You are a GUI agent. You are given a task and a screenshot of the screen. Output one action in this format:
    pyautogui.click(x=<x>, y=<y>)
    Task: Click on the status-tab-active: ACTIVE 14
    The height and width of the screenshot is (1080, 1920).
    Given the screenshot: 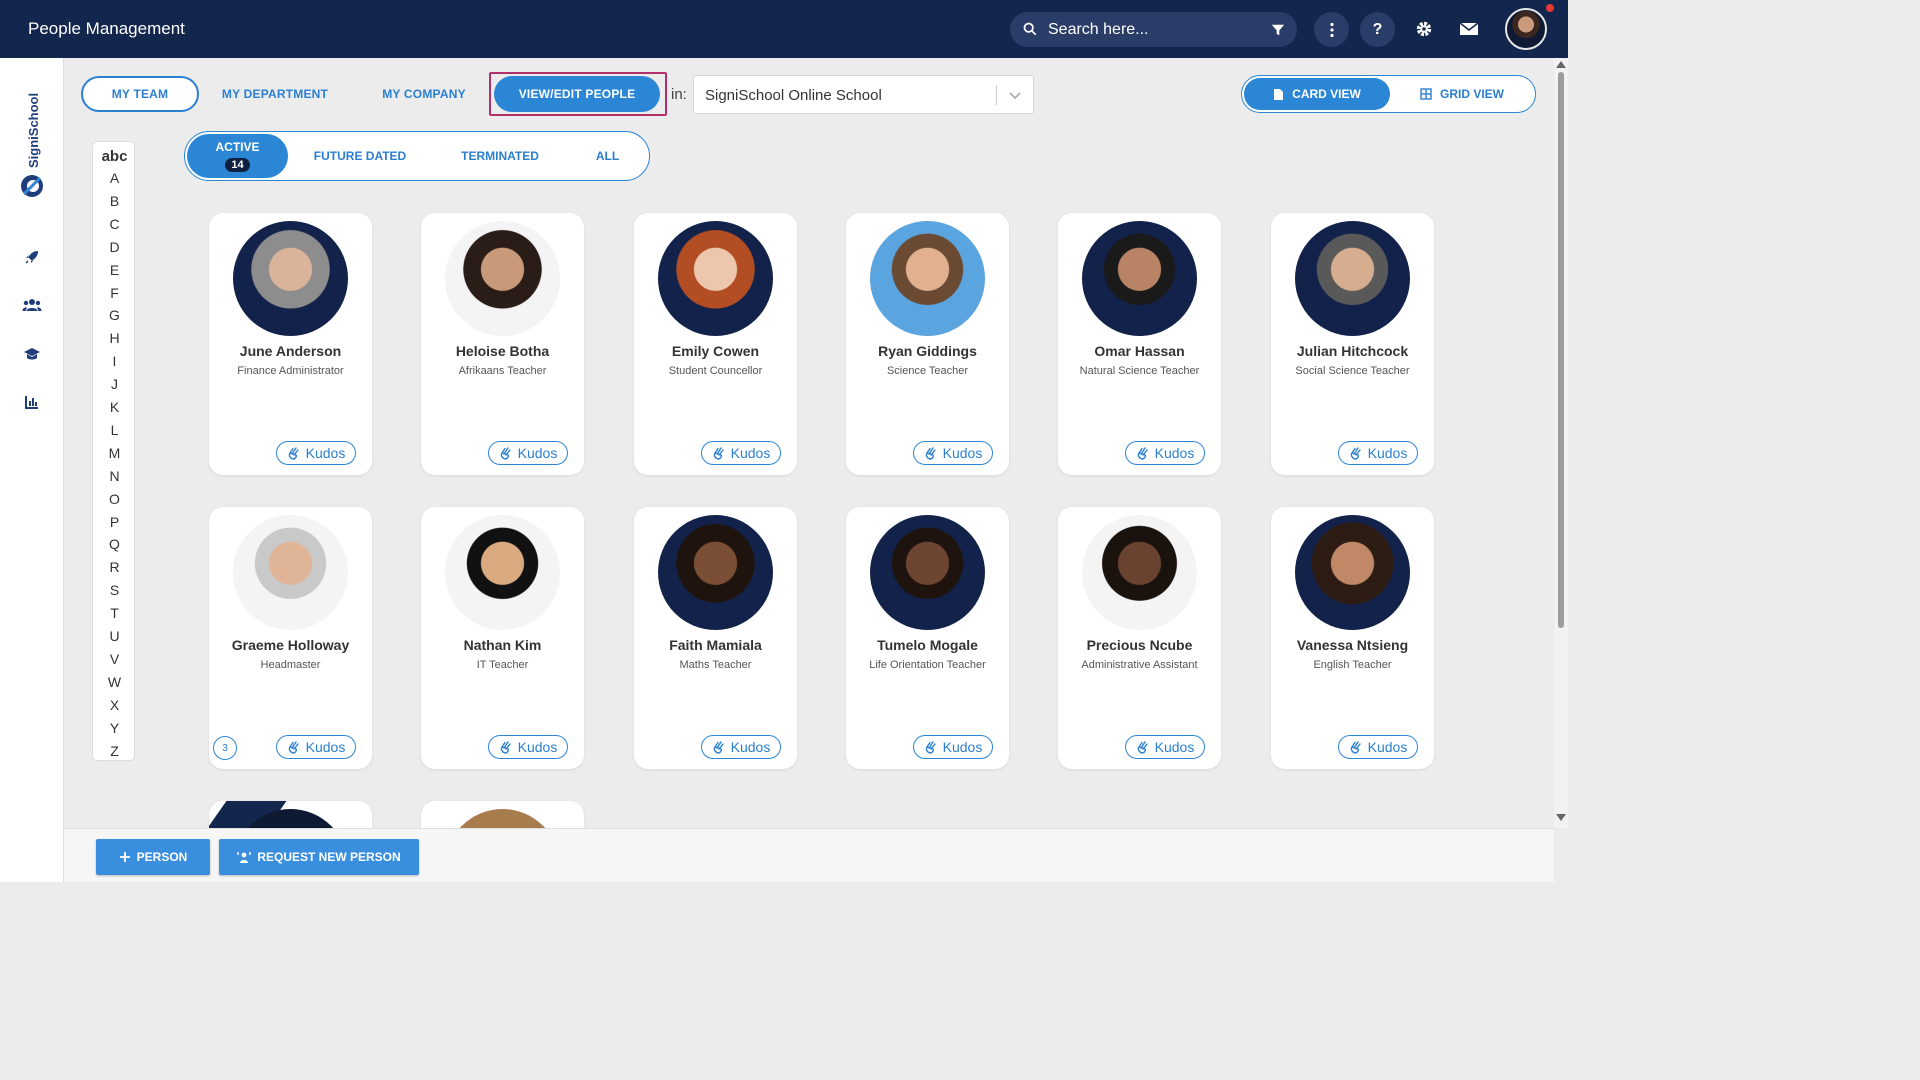 What is the action you would take?
    pyautogui.click(x=237, y=156)
    